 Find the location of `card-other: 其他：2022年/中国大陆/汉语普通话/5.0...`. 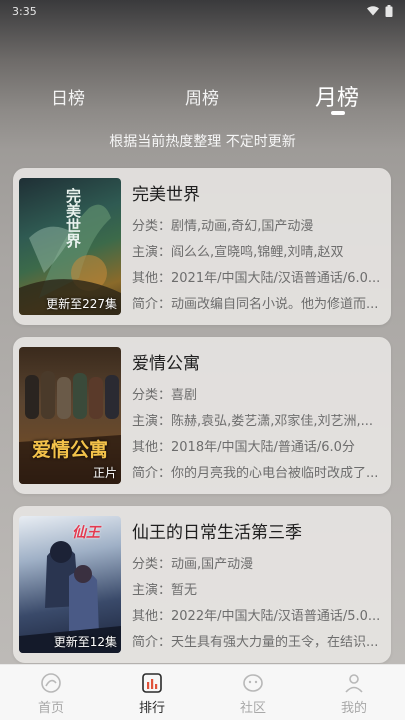

card-other: 其他：2022年/中国大陆/汉语普通话/5.0... is located at coordinates (256, 616).